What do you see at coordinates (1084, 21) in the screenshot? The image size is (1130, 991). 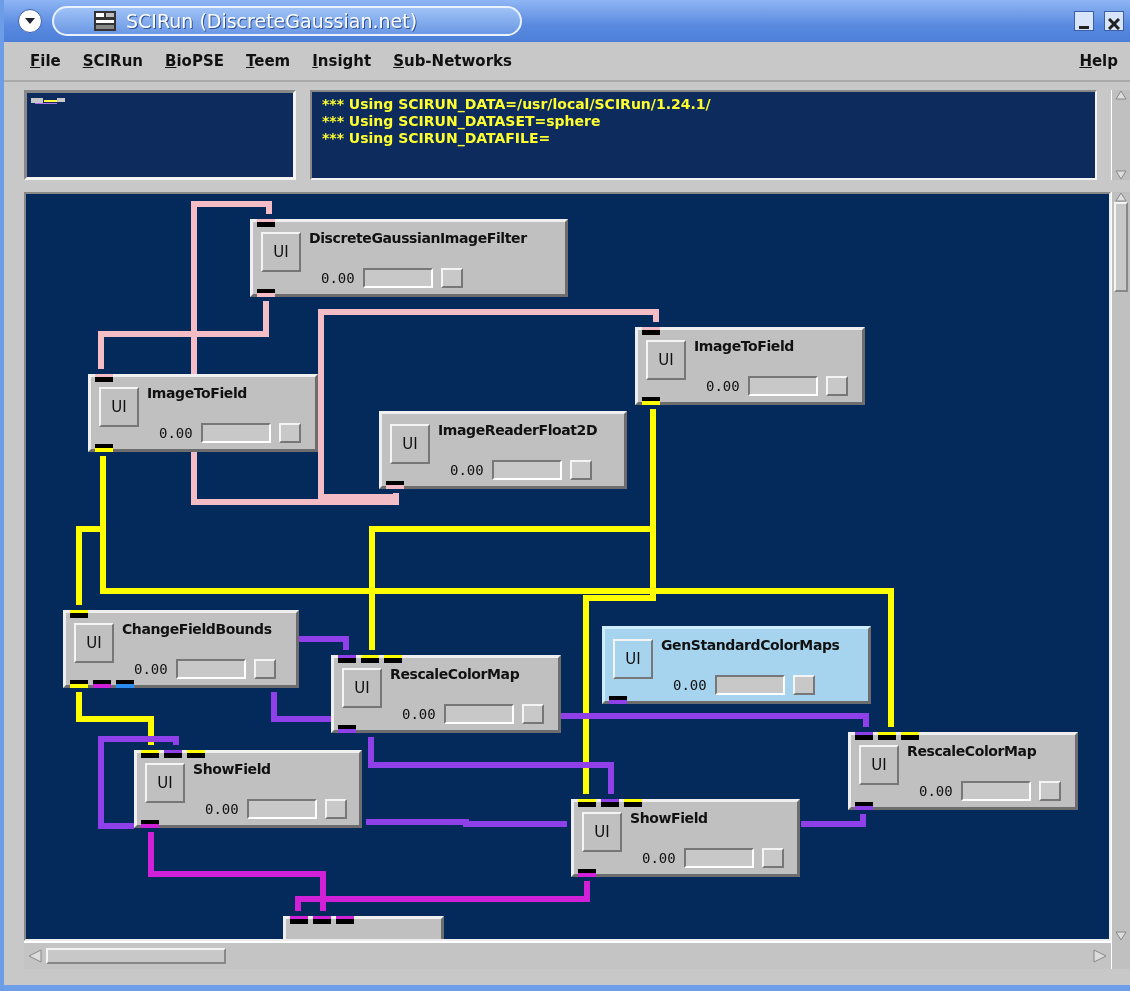 I see `minimize-button` at bounding box center [1084, 21].